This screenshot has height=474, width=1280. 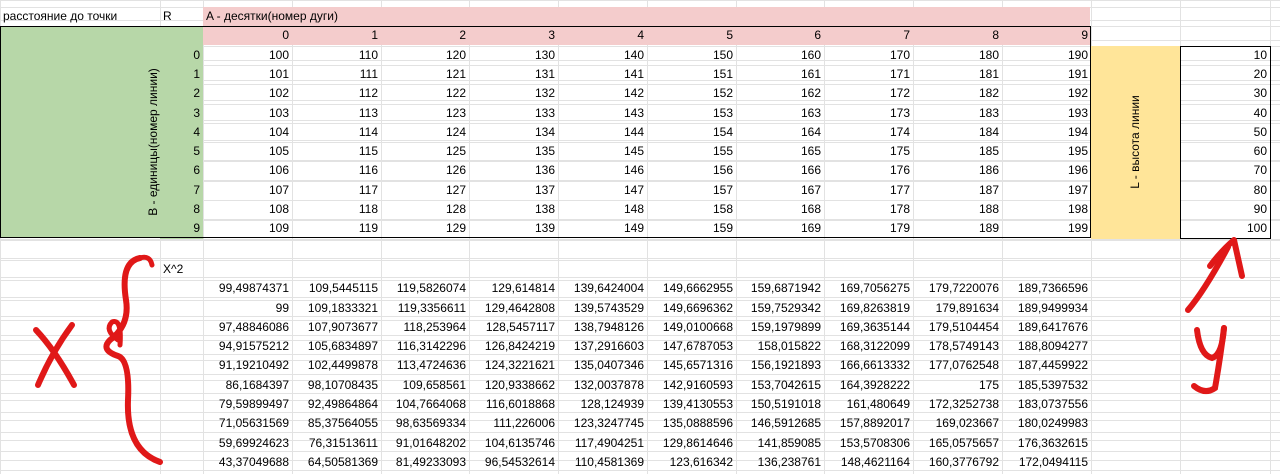 What do you see at coordinates (133, 360) in the screenshot?
I see `handwritten-brace` at bounding box center [133, 360].